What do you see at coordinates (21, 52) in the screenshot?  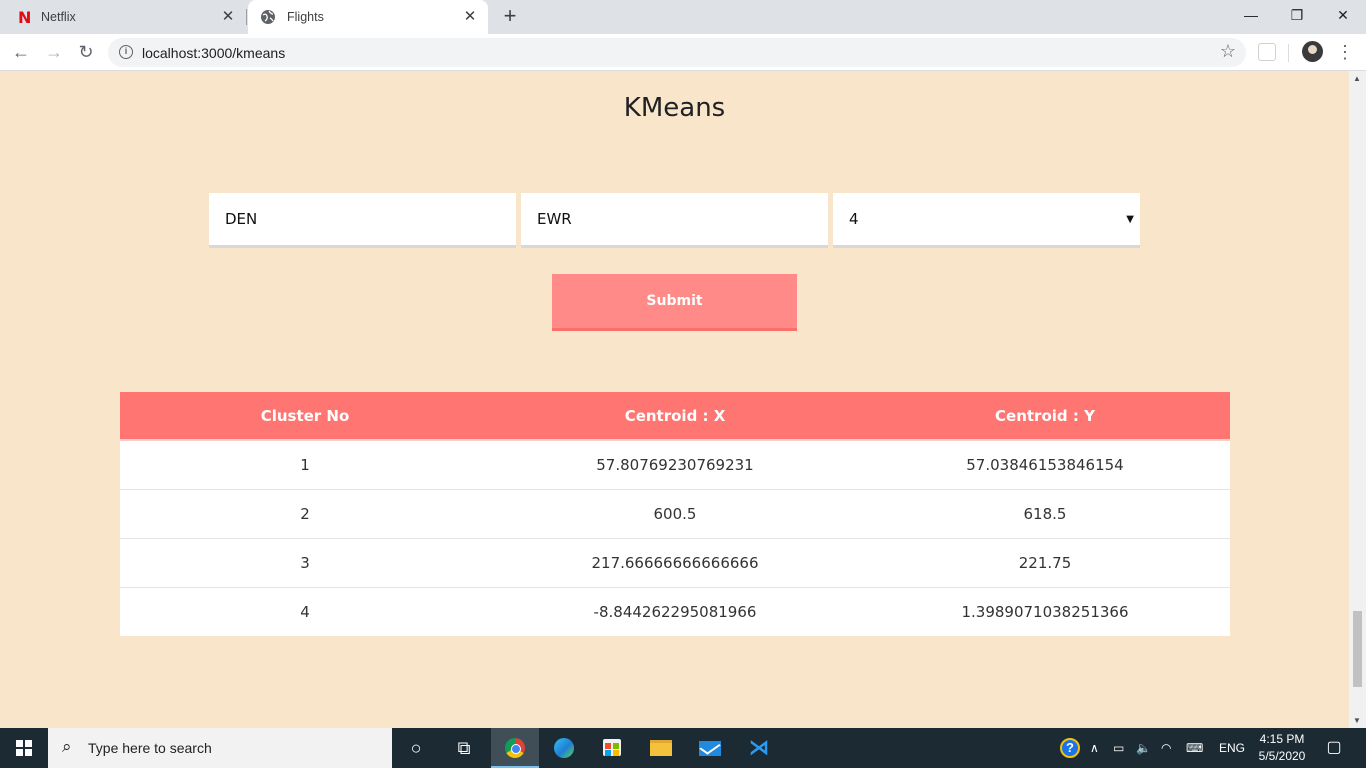 I see `back-arrow-icon: ←` at bounding box center [21, 52].